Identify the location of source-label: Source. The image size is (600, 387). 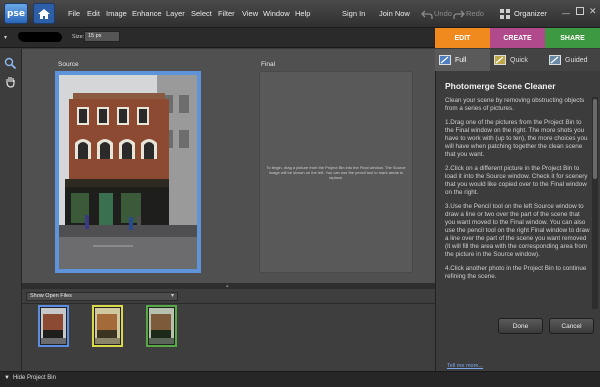
(68, 64).